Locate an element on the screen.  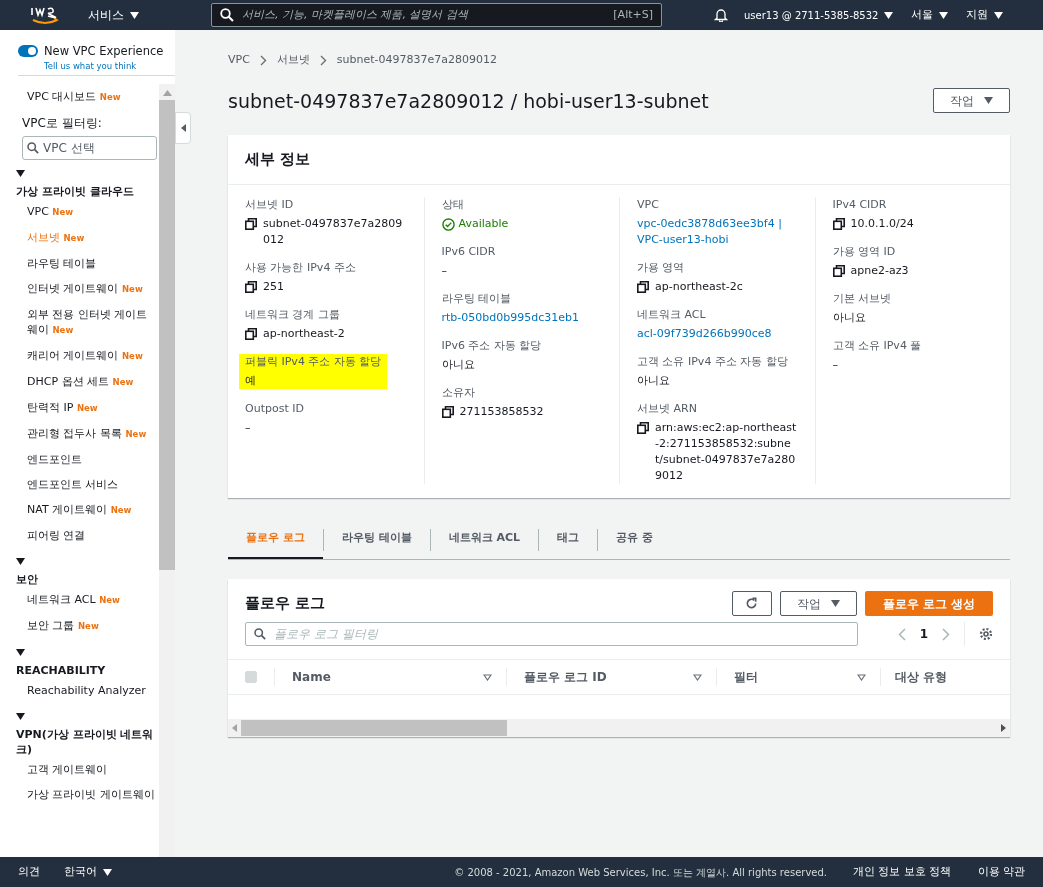
section-title: 가상 프라이빗 클라우드 is located at coordinates (86, 191).